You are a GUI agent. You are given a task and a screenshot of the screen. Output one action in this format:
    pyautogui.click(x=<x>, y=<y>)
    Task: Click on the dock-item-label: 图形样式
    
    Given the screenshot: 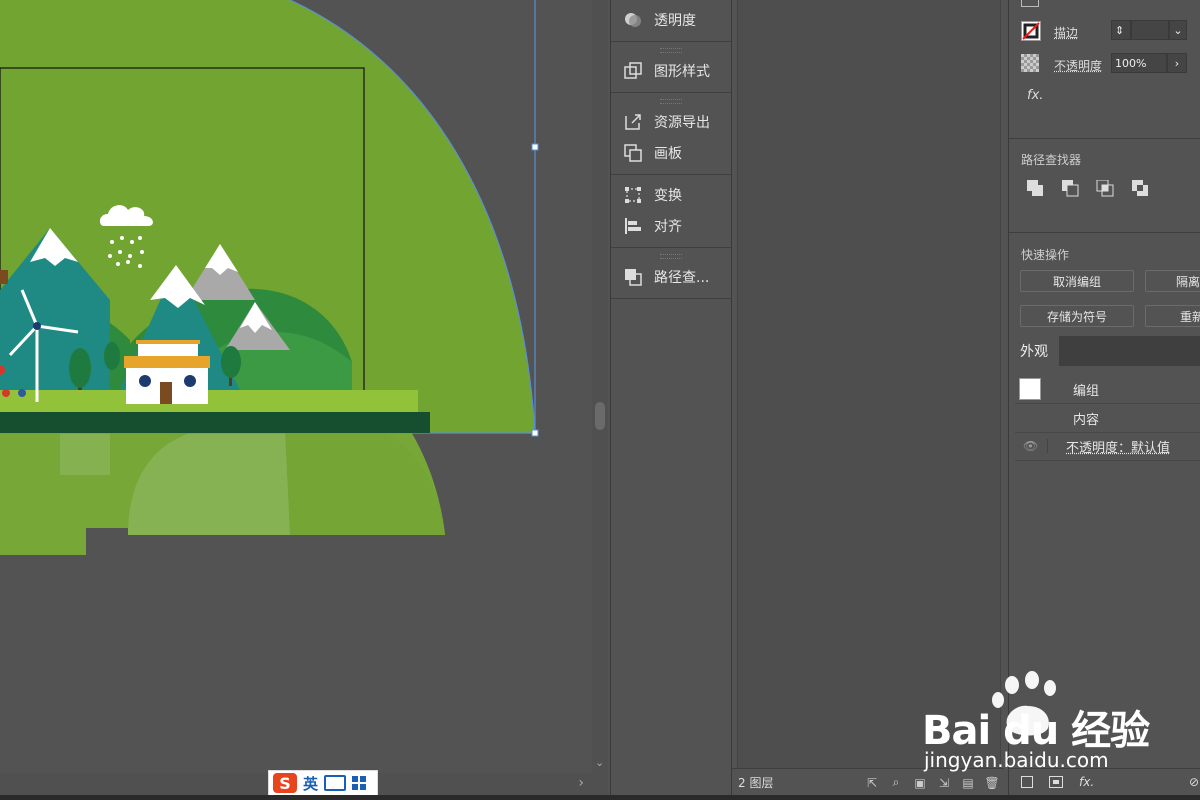 What is the action you would take?
    pyautogui.click(x=682, y=71)
    